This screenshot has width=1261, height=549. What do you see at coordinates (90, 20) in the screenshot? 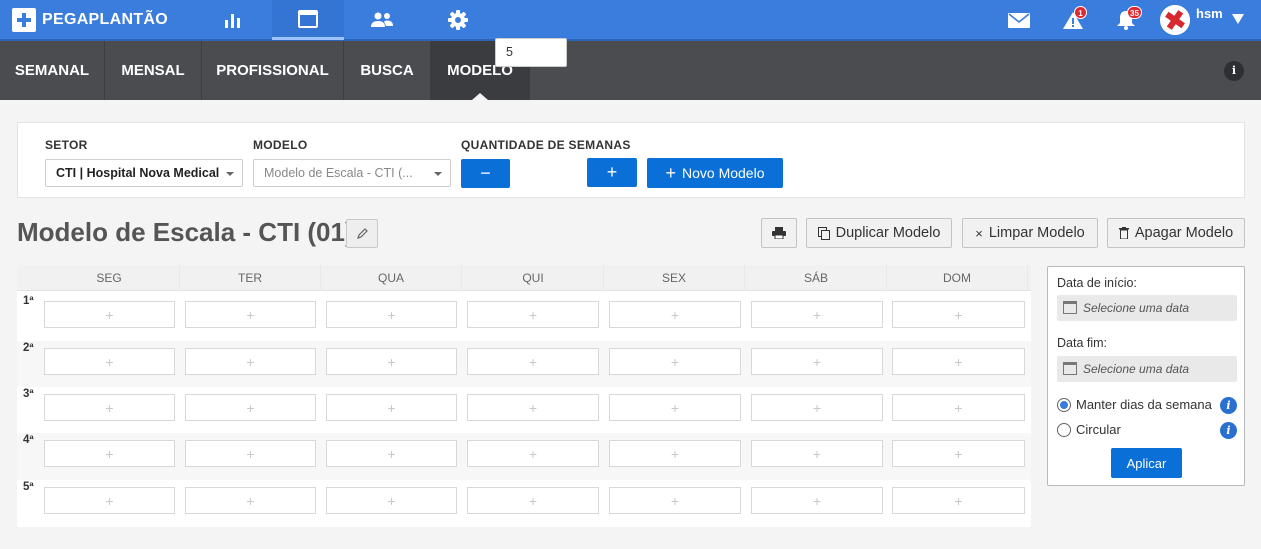
I see `app-logo: PEGAPLANTÃO` at bounding box center [90, 20].